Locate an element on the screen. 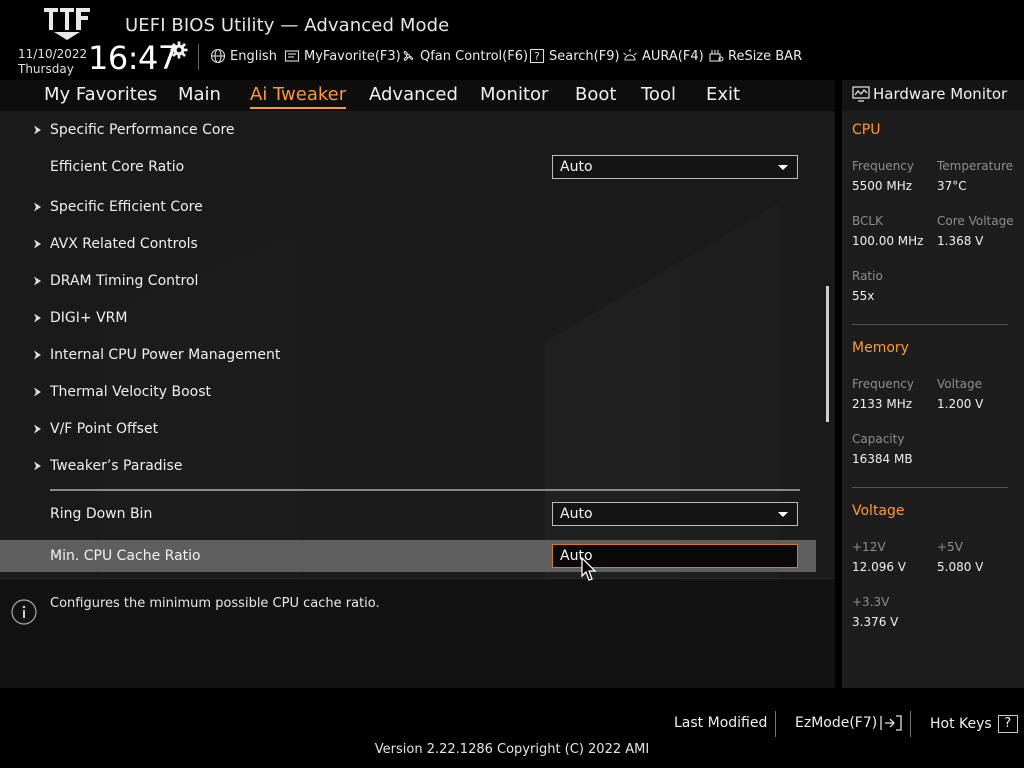 Image resolution: width=1024 pixels, height=768 pixels. v5-label: +5V is located at coordinates (950, 547).